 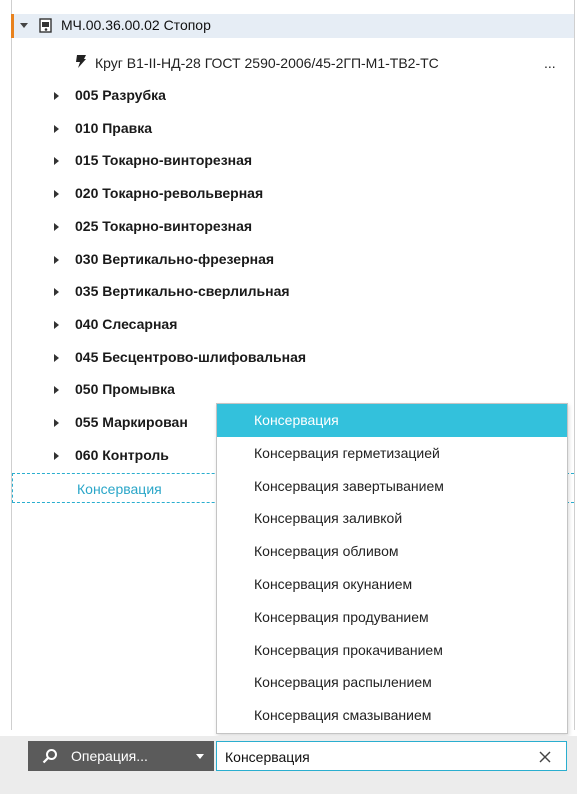 I want to click on operation-row: 010 Правка, so click(x=219, y=129).